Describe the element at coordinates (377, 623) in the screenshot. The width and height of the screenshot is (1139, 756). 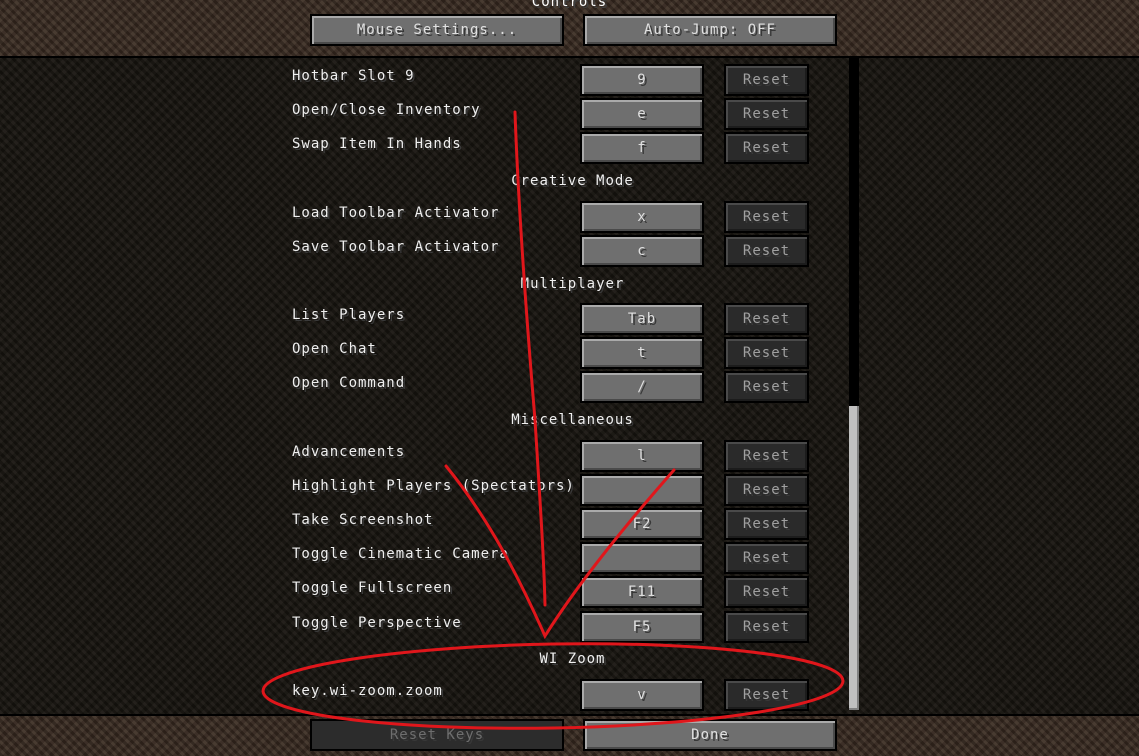
I see `keybind-label: Toggle Perspective` at that location.